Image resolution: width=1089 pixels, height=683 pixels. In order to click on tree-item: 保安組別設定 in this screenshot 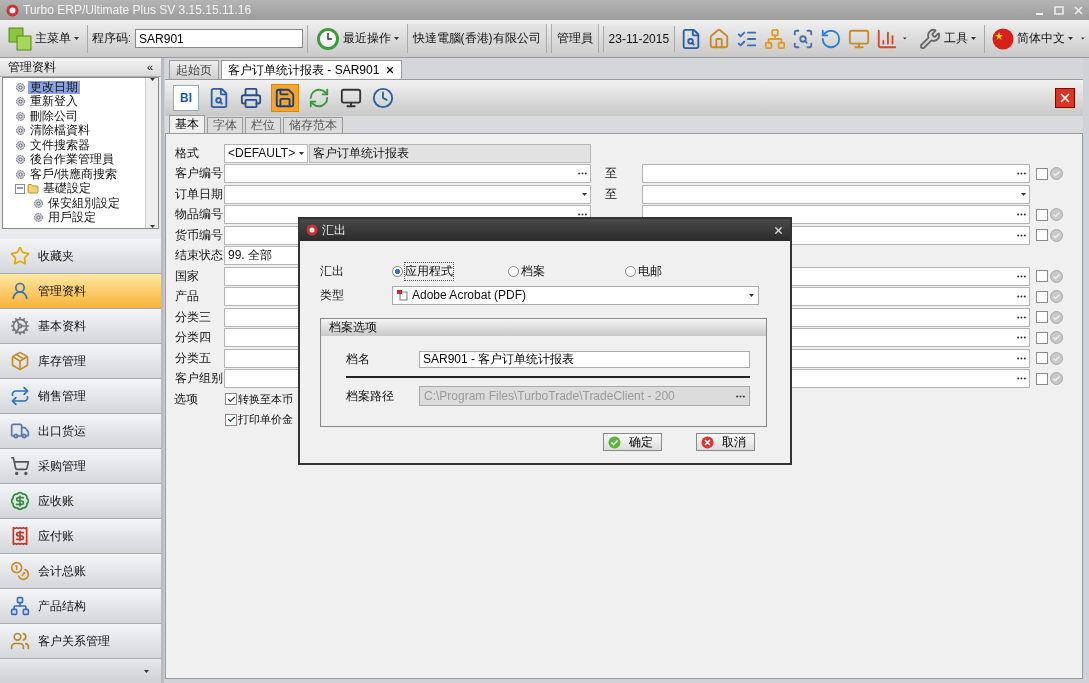, I will do `click(84, 203)`.